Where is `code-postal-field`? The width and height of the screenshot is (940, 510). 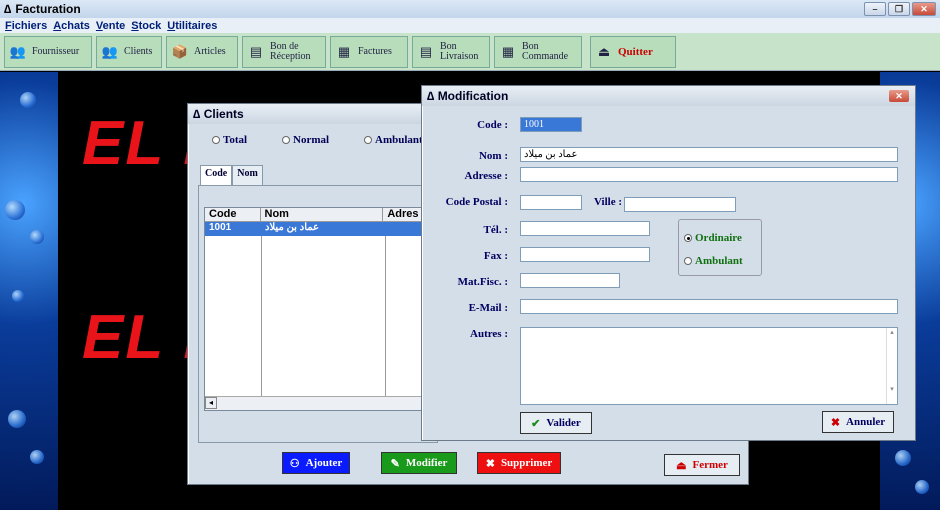 code-postal-field is located at coordinates (551, 202).